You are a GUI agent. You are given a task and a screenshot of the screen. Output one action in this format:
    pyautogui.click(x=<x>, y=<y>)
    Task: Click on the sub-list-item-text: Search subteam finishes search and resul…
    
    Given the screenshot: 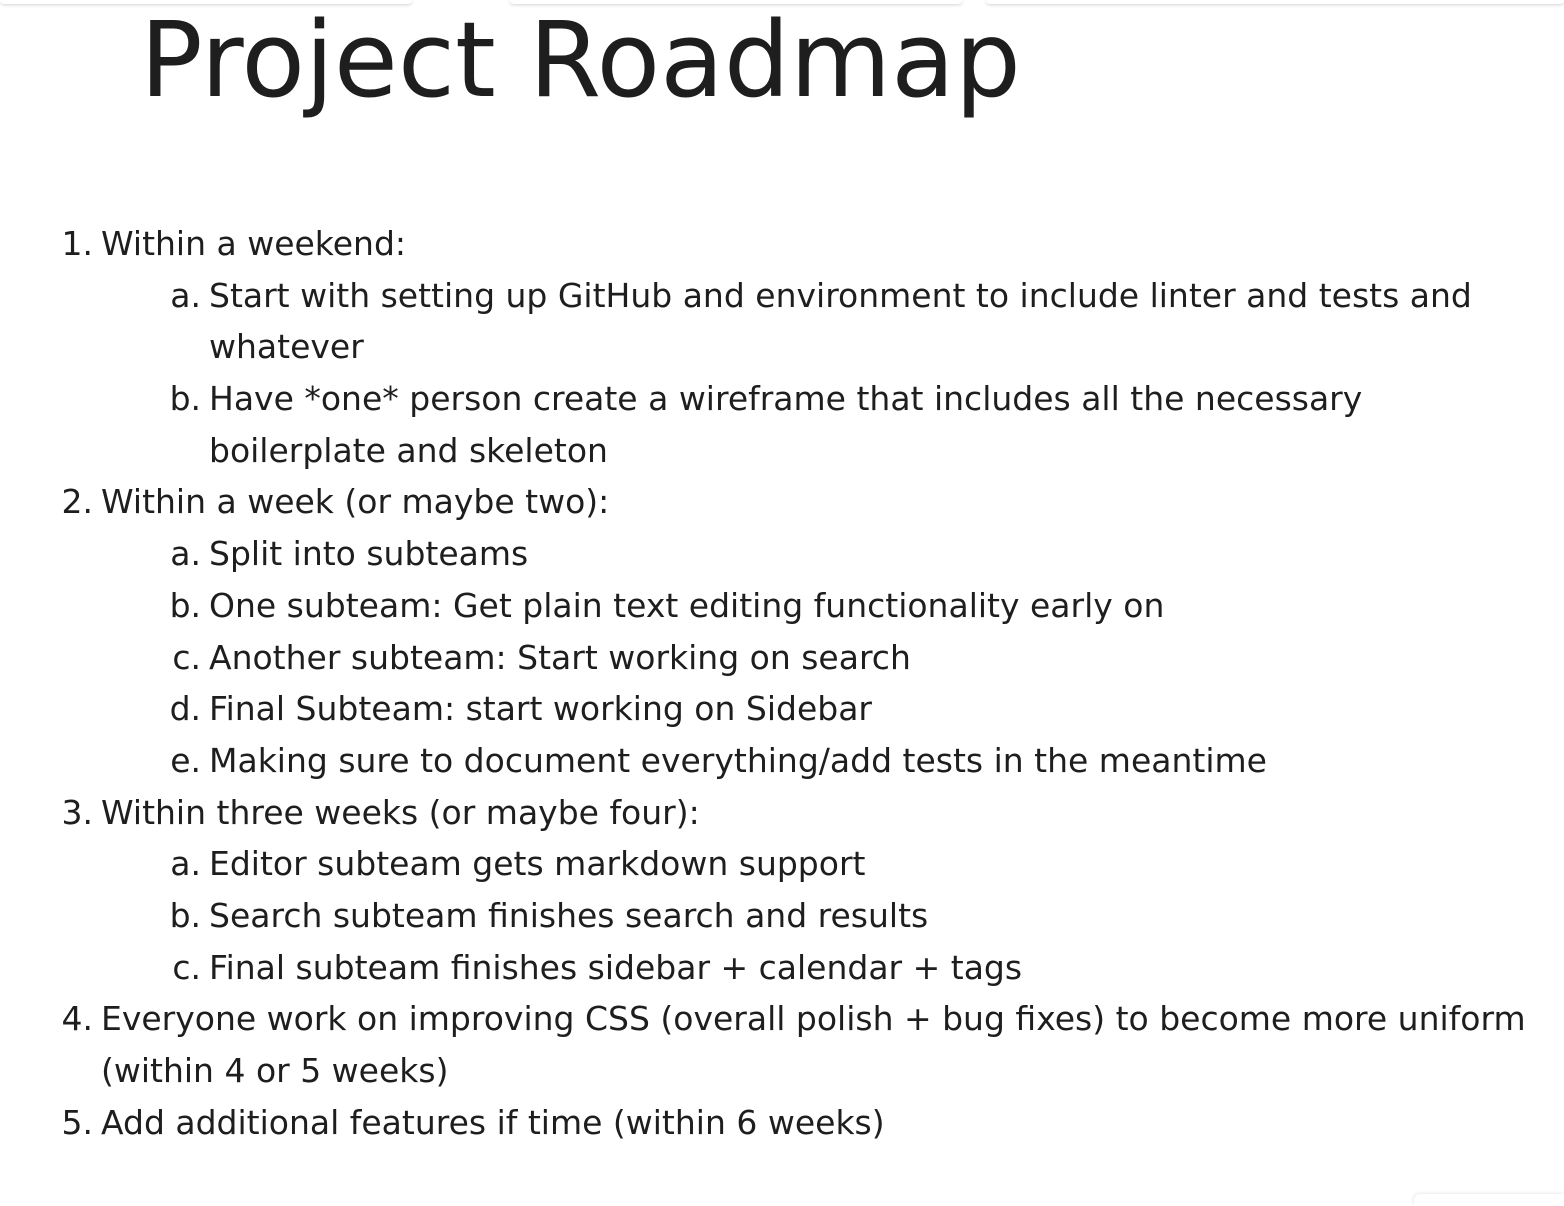 What is the action you would take?
    pyautogui.click(x=569, y=915)
    